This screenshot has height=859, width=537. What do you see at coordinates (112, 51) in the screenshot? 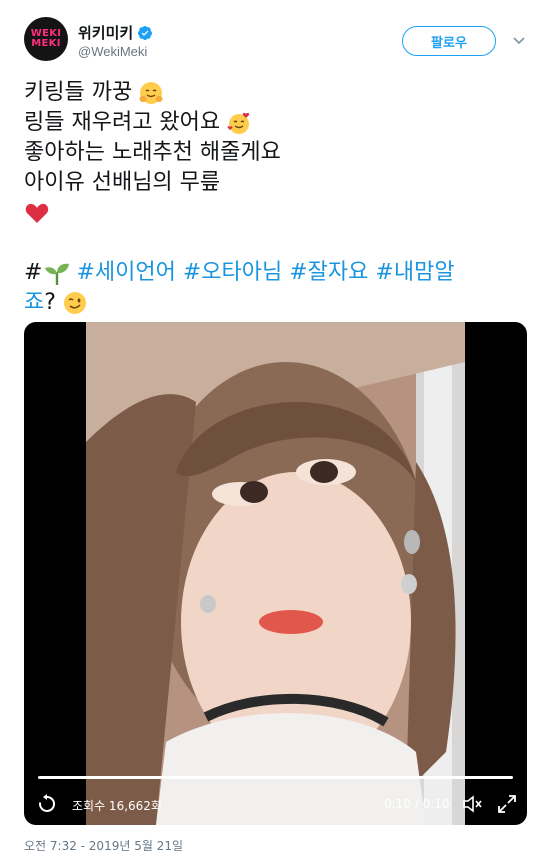
I see `user-handle: @WekiMeki` at bounding box center [112, 51].